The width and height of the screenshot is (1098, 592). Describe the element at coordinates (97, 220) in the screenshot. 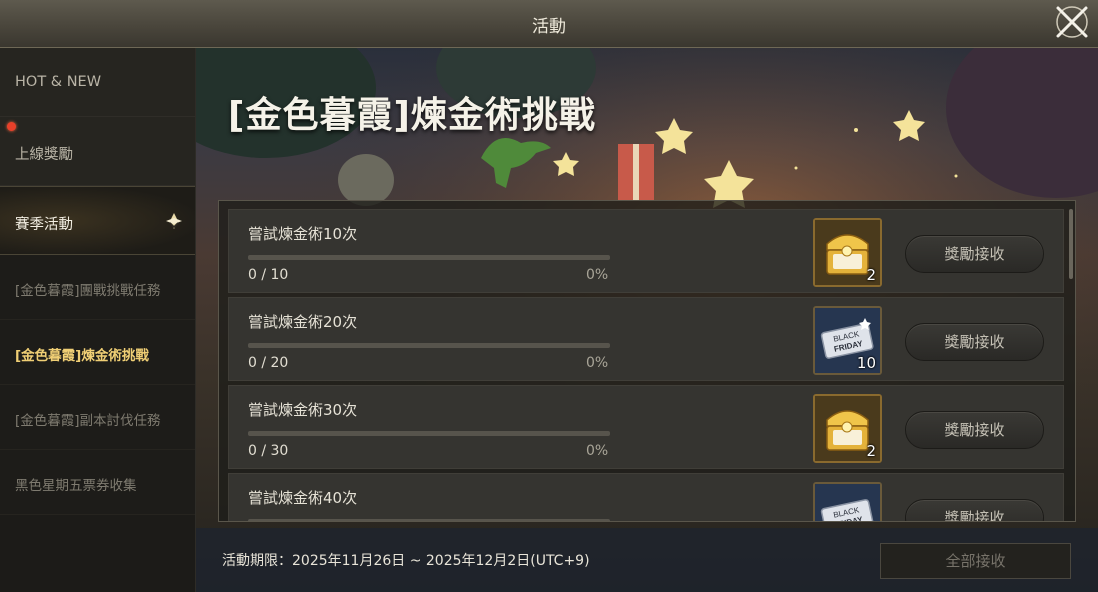

I see `sidebar-item-season-event: 賽季活動` at that location.